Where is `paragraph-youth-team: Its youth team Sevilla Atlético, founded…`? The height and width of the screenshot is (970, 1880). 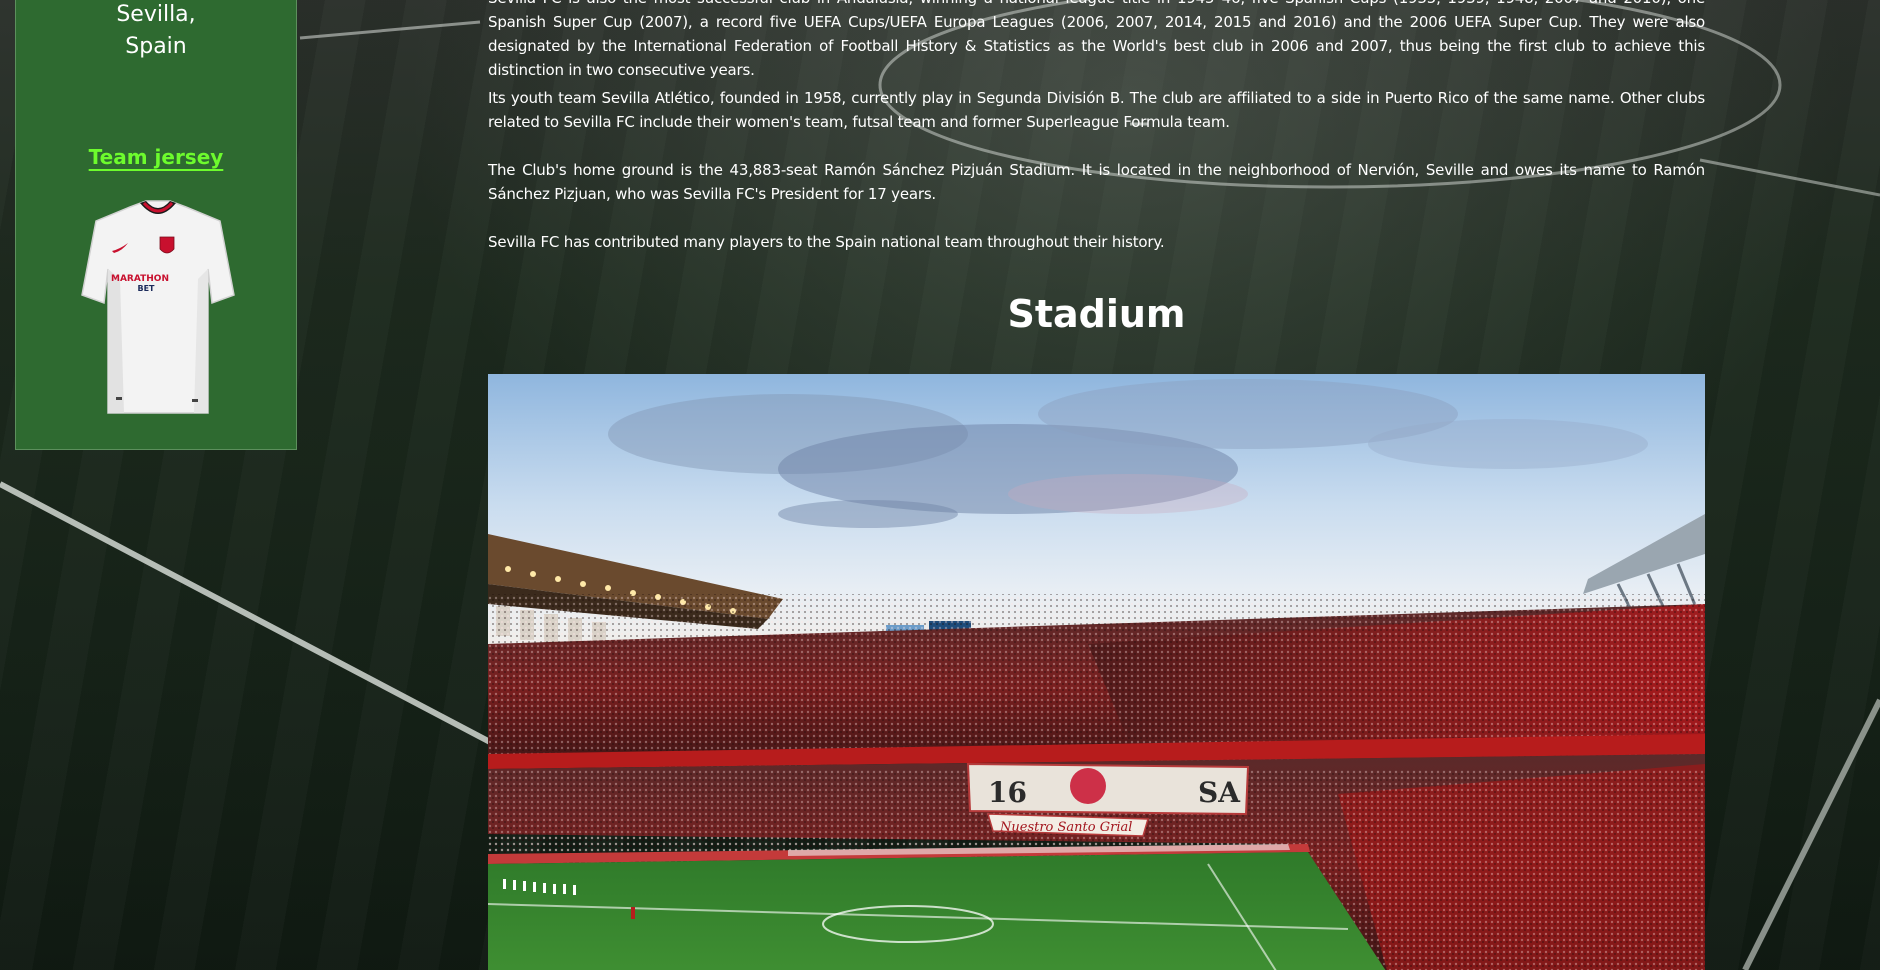
paragraph-youth-team: Its youth team Sevilla Atlético, founded… is located at coordinates (1096, 110).